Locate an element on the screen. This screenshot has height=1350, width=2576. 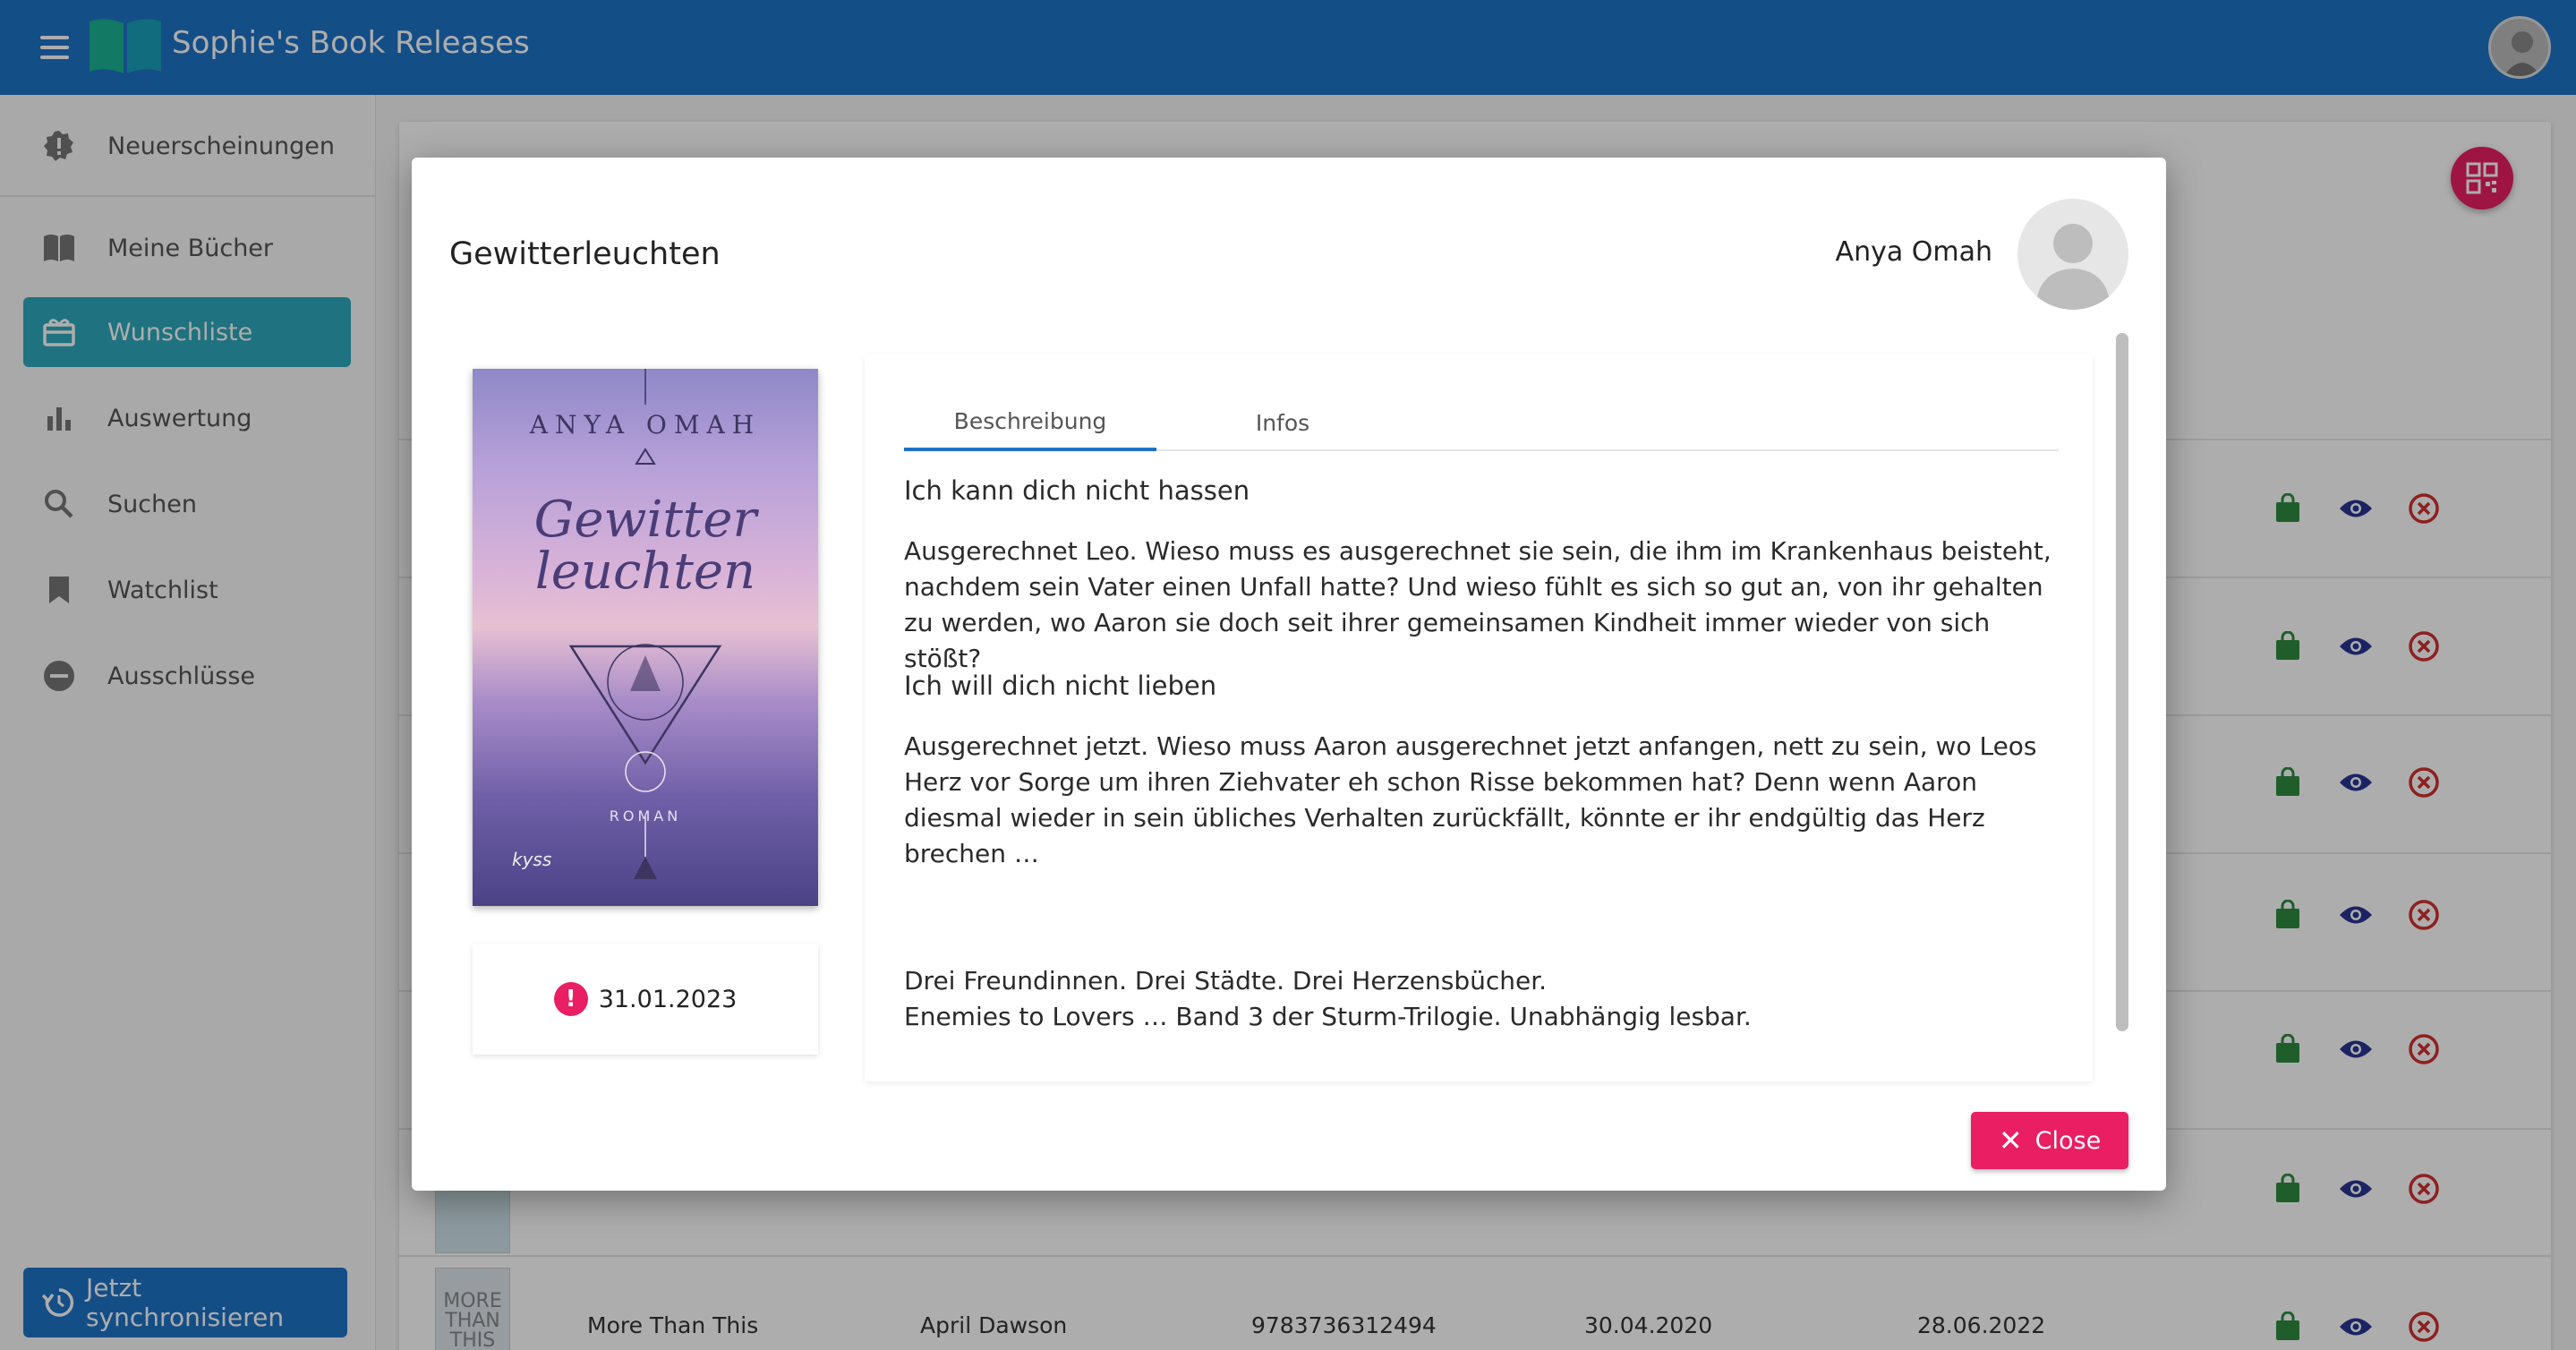
close-button: ✕ Close is located at coordinates (2049, 1140).